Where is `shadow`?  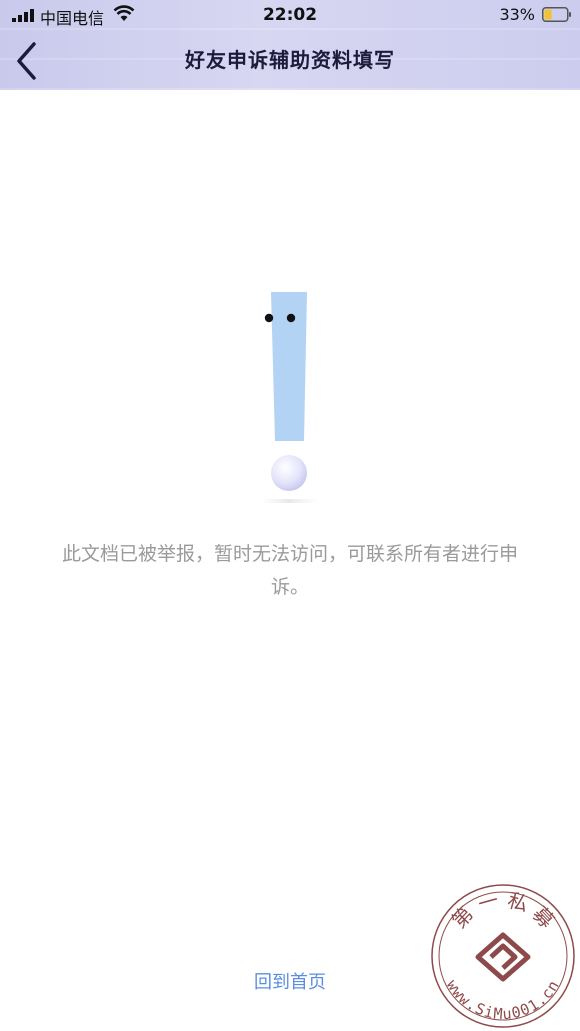 shadow is located at coordinates (289, 501).